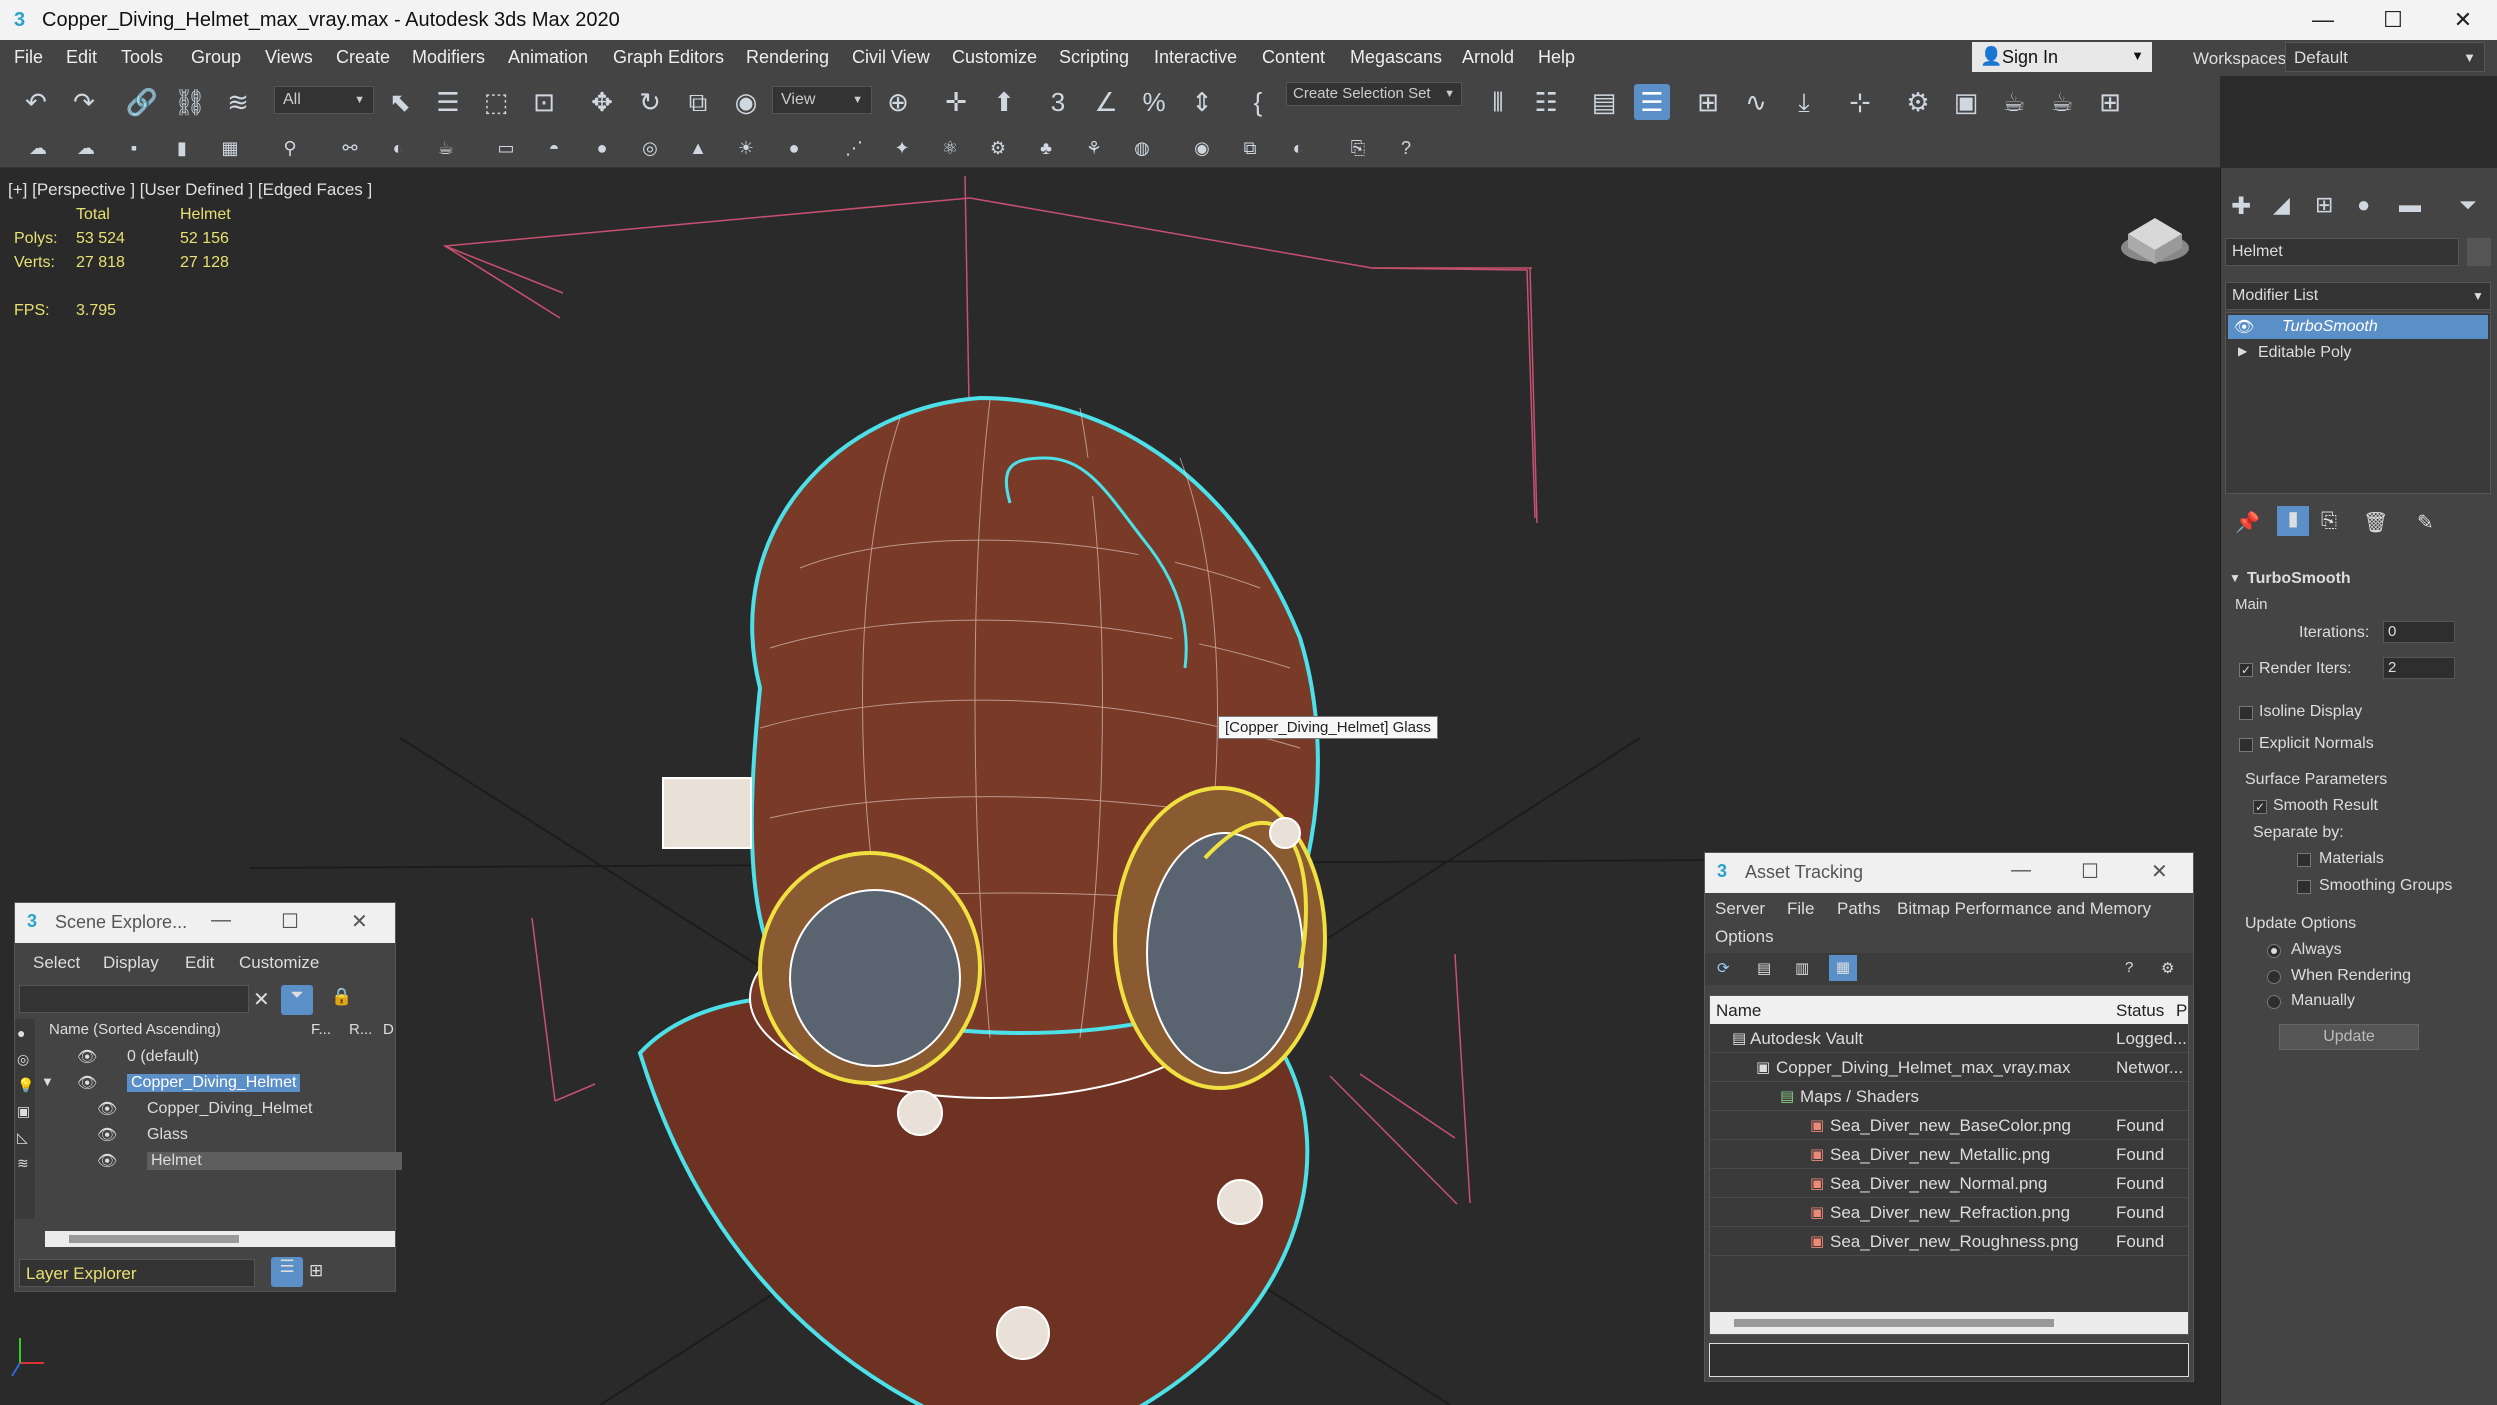 This screenshot has height=1405, width=2497. What do you see at coordinates (1396, 57) in the screenshot?
I see `menu-megascans: Megascans` at bounding box center [1396, 57].